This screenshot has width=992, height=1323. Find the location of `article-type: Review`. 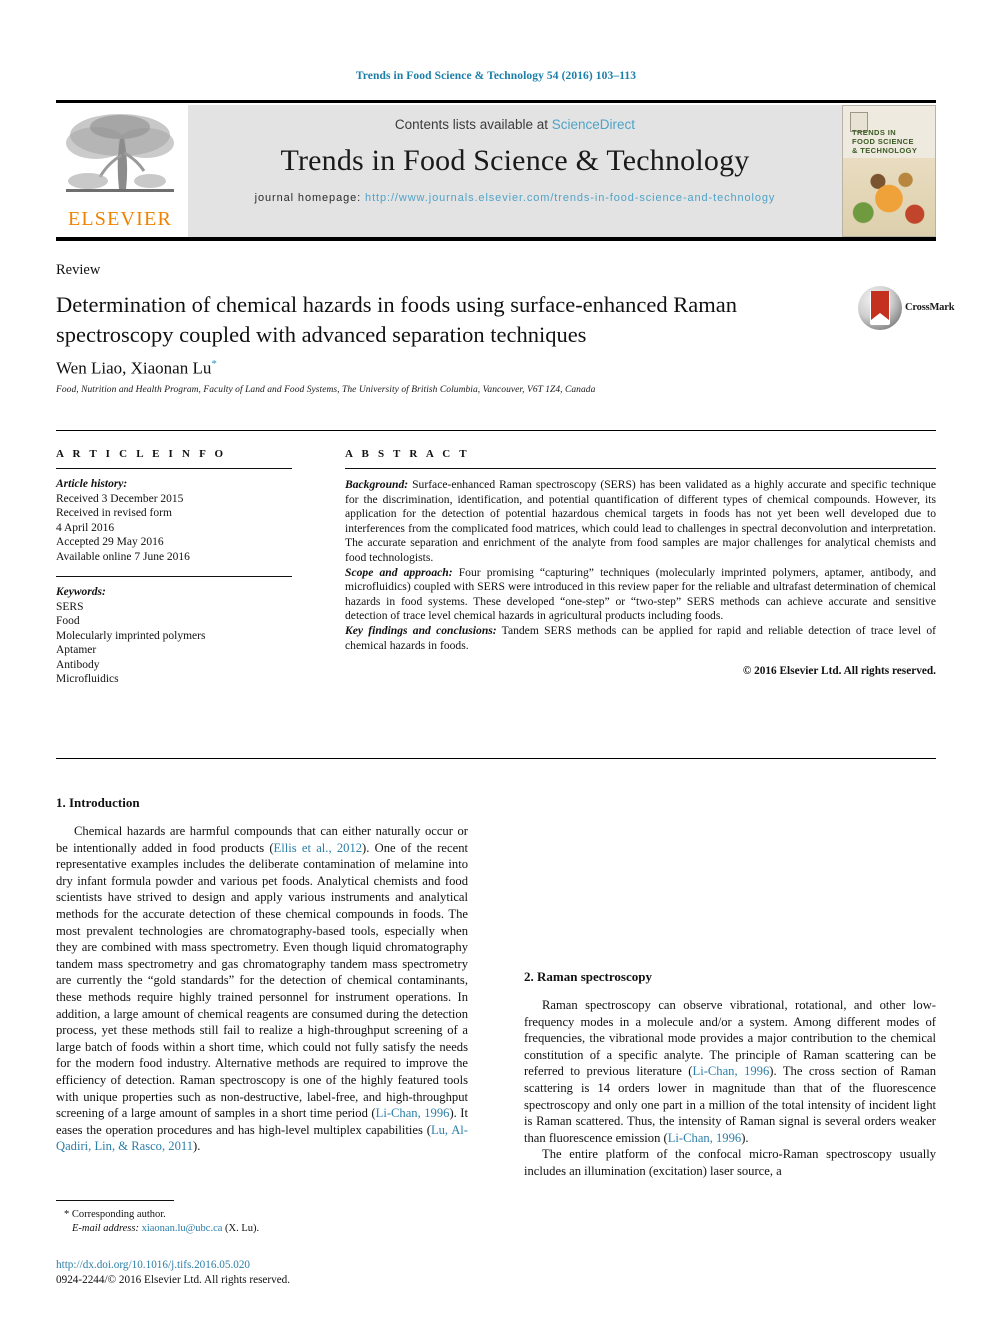

article-type: Review is located at coordinates (78, 270).